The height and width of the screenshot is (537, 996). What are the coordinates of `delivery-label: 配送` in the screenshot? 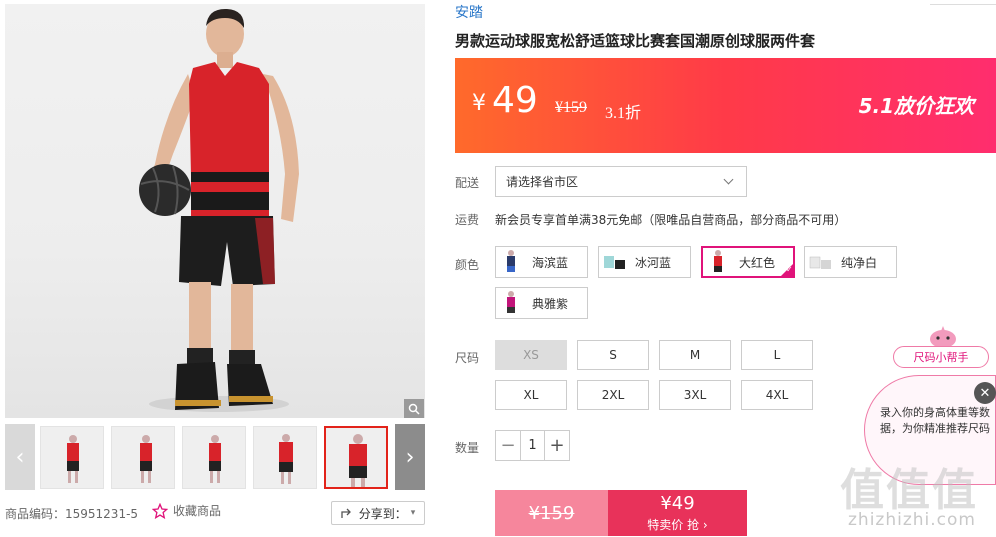 It's located at (467, 183).